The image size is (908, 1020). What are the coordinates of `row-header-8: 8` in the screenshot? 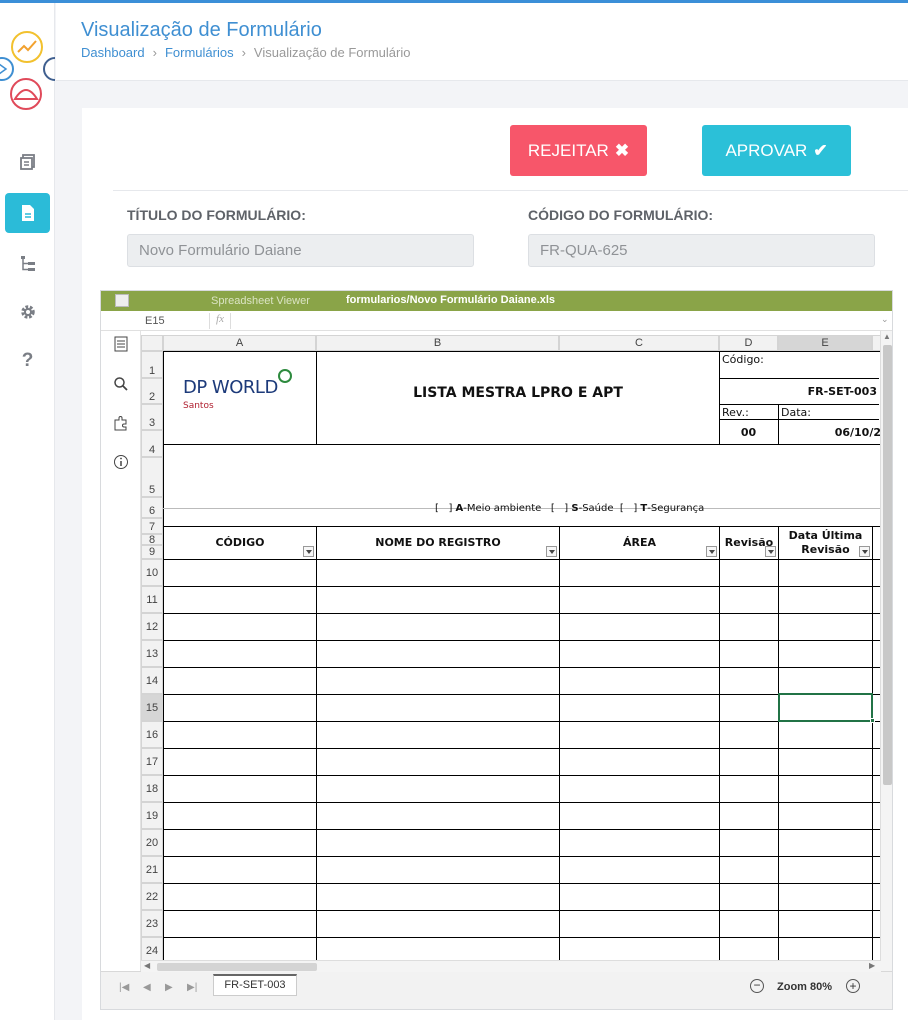 It's located at (152, 540).